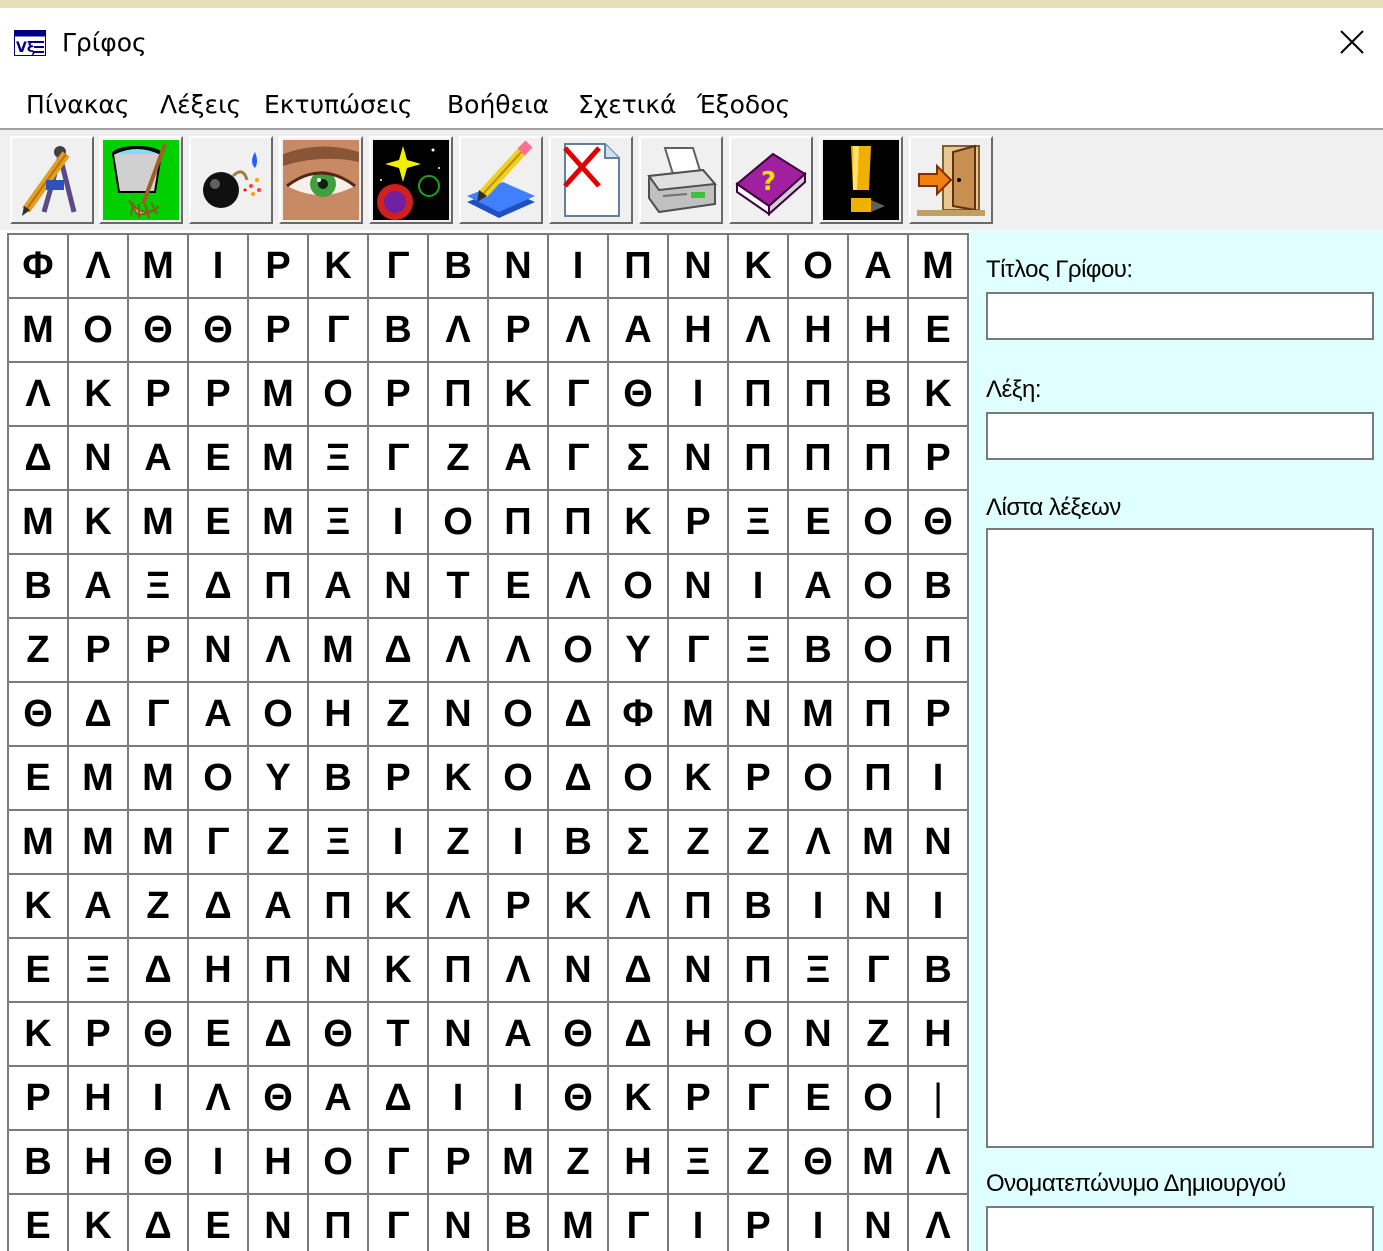  What do you see at coordinates (681, 180) in the screenshot?
I see `print-button` at bounding box center [681, 180].